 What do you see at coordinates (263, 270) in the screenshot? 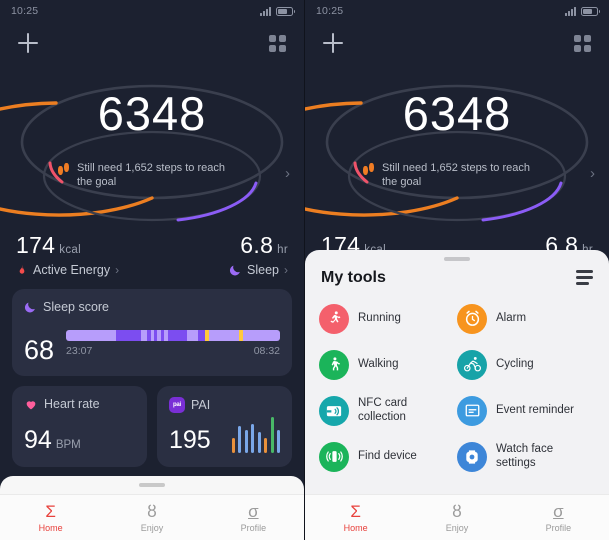
I see `sleep-label: Sleep` at bounding box center [263, 270].